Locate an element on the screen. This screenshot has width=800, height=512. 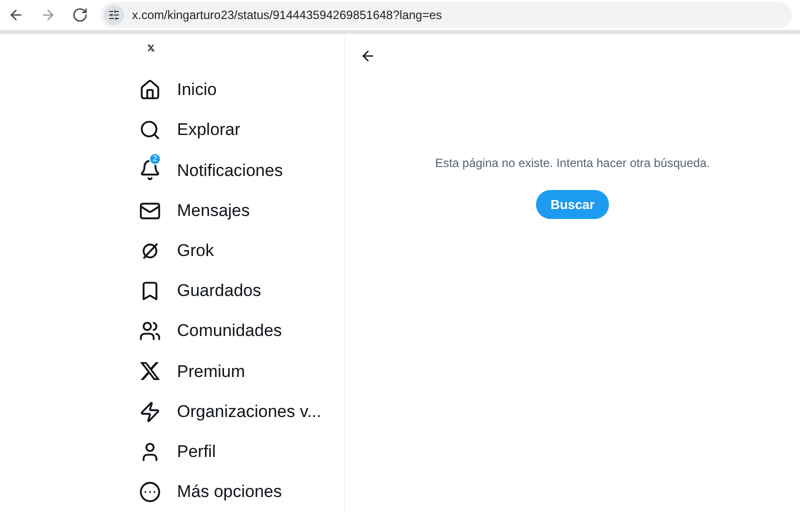
nav-item: Perfil is located at coordinates (241, 452).